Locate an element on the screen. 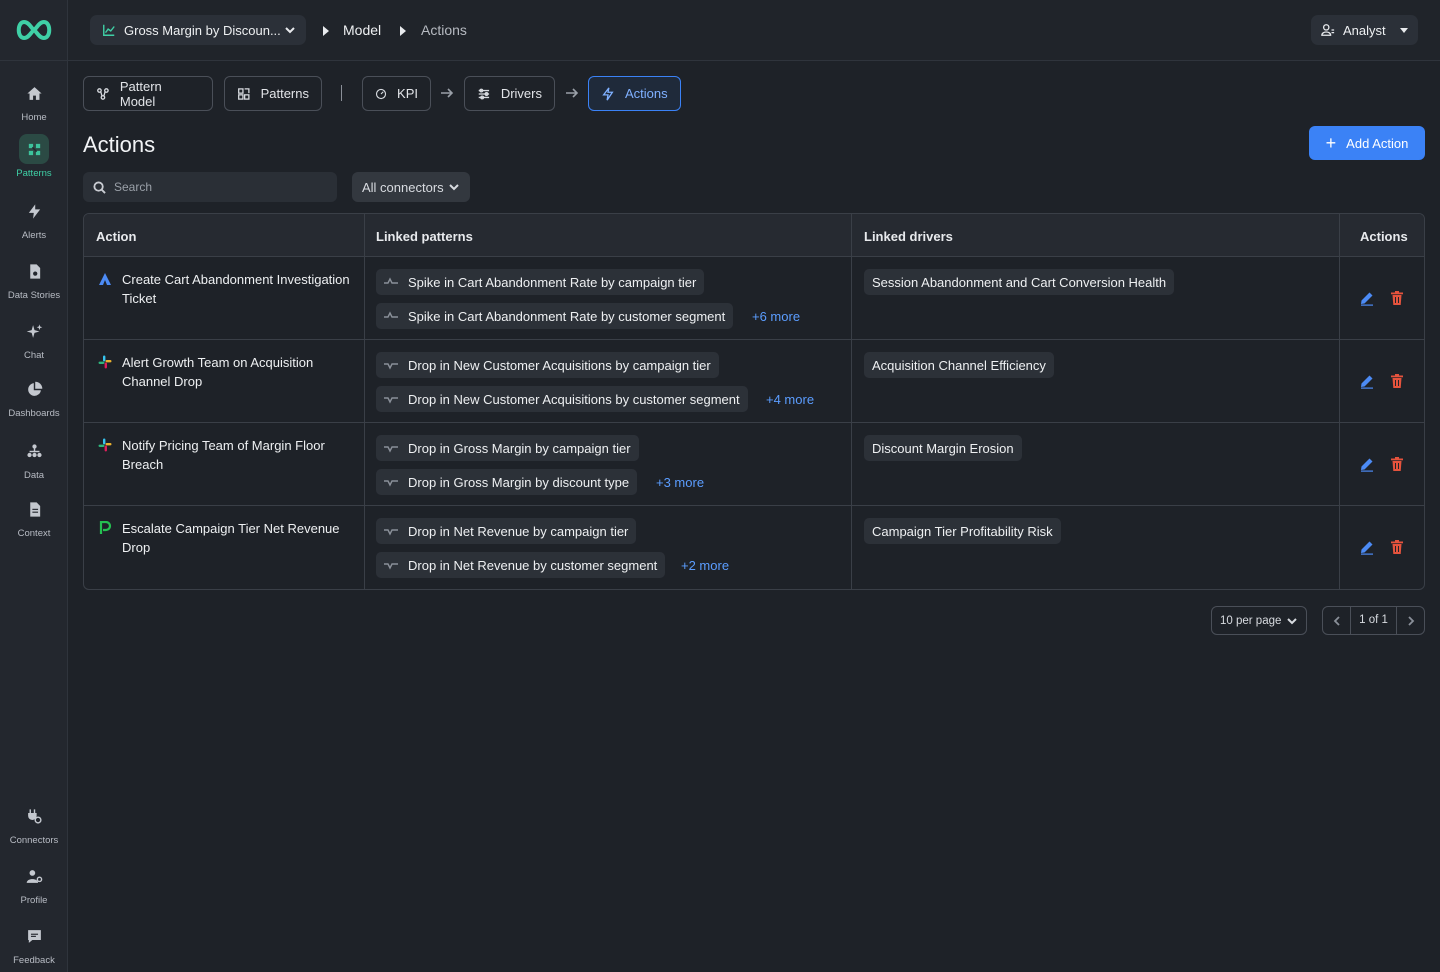 This screenshot has width=1440, height=972. pattern-label: Drop in Net Revenue by customer segment is located at coordinates (533, 565).